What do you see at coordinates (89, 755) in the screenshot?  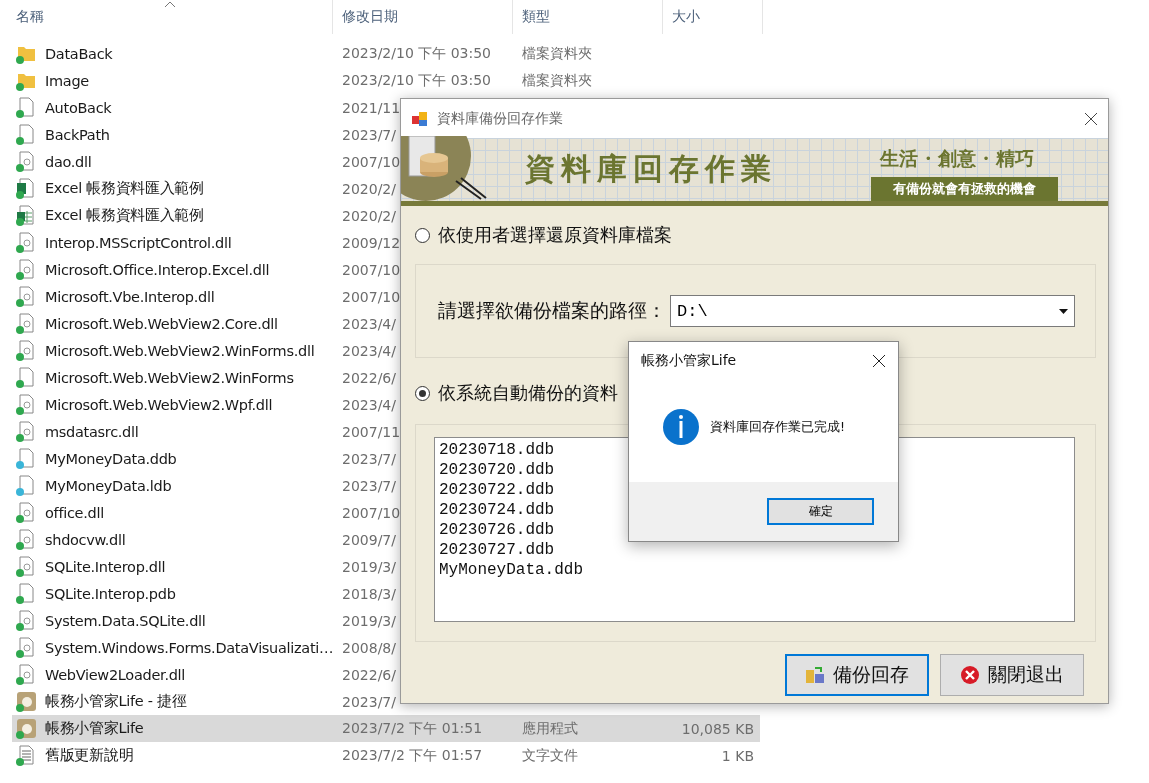 I see `file-name: 舊版更新說明` at bounding box center [89, 755].